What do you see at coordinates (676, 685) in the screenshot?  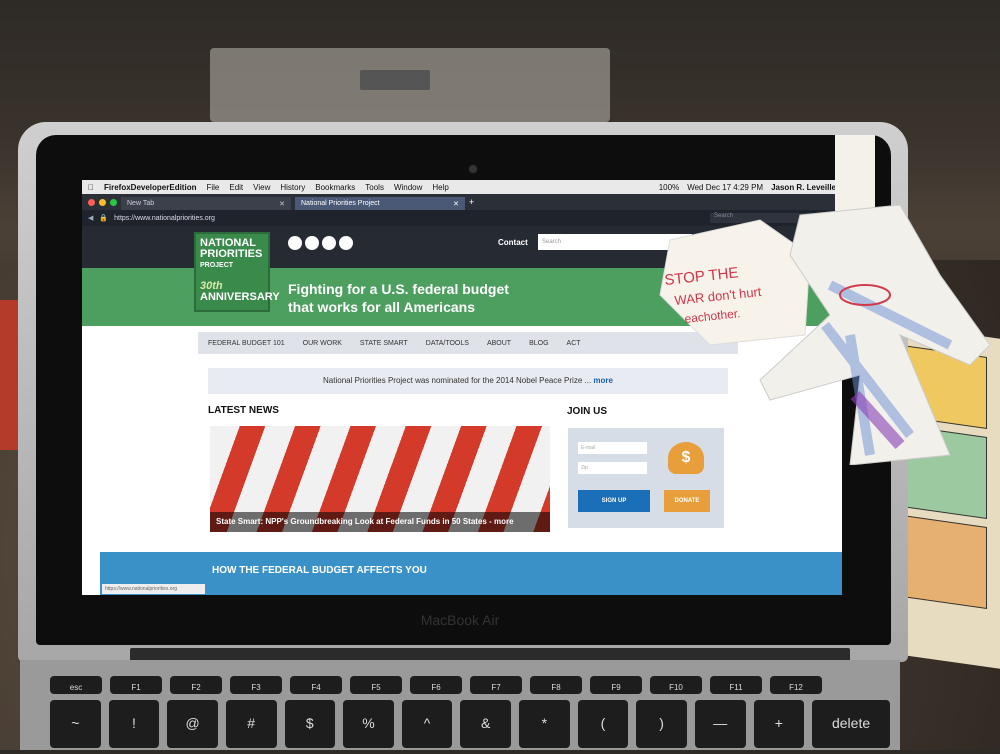 I see `key-f10: F10` at bounding box center [676, 685].